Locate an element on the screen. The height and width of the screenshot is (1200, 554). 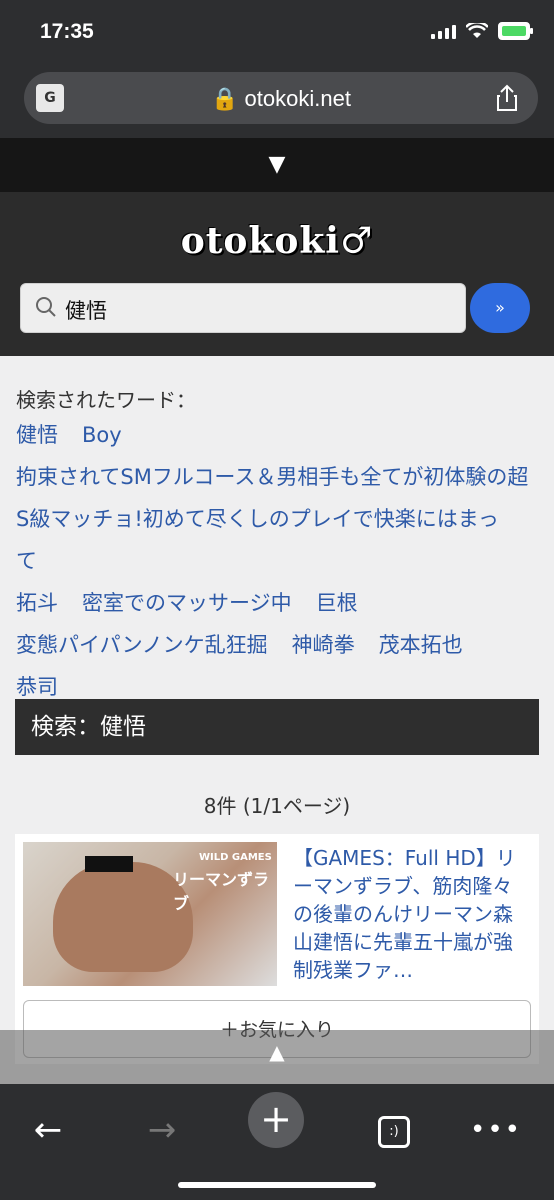
word-link: Boy is located at coordinates (102, 435).